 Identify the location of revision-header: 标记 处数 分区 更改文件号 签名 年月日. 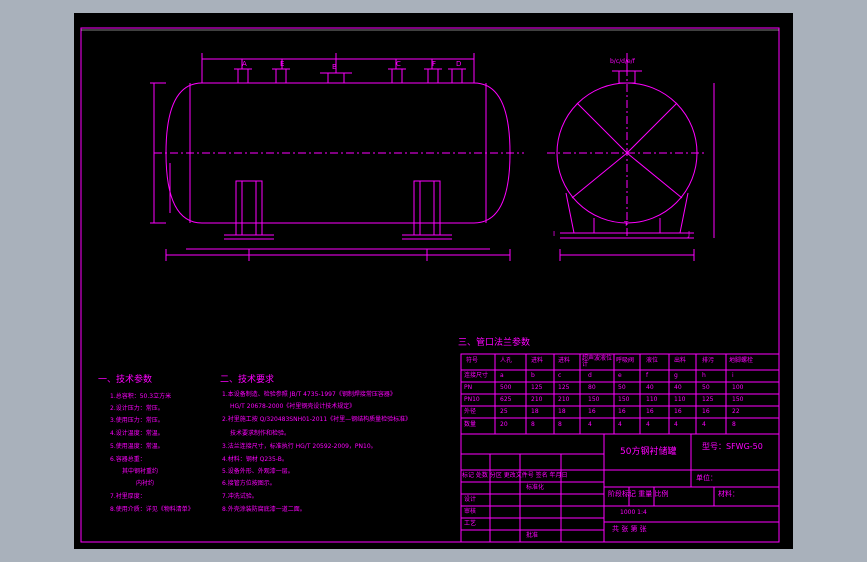
(515, 475).